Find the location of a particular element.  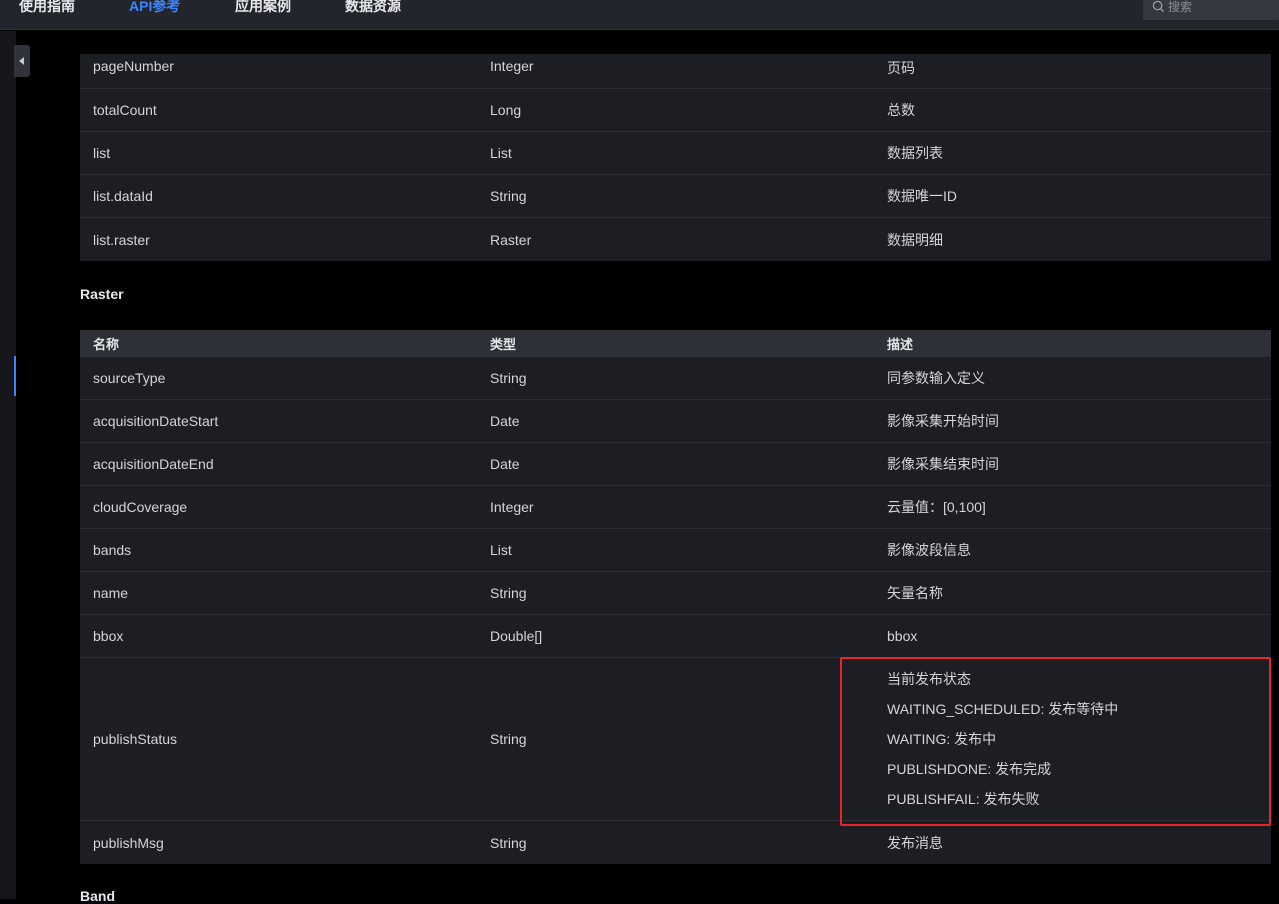

table-row: name String 矢量名称 is located at coordinates (675, 593).